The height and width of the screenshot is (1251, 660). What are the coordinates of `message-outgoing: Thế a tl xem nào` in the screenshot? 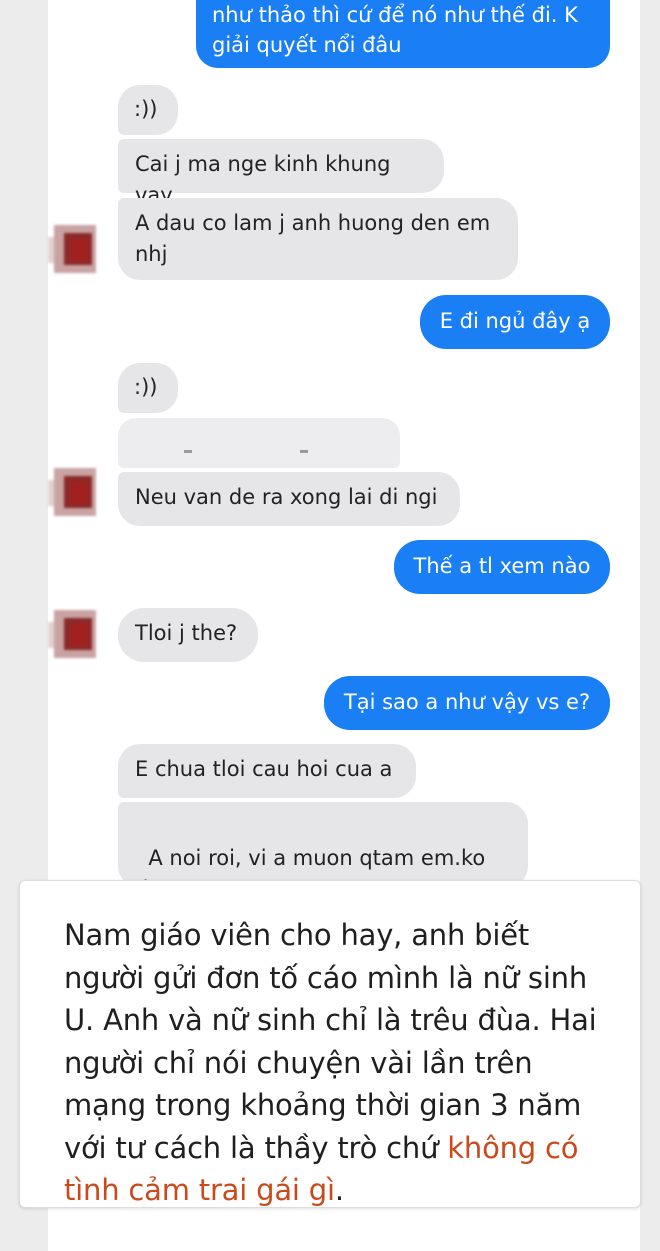 It's located at (502, 567).